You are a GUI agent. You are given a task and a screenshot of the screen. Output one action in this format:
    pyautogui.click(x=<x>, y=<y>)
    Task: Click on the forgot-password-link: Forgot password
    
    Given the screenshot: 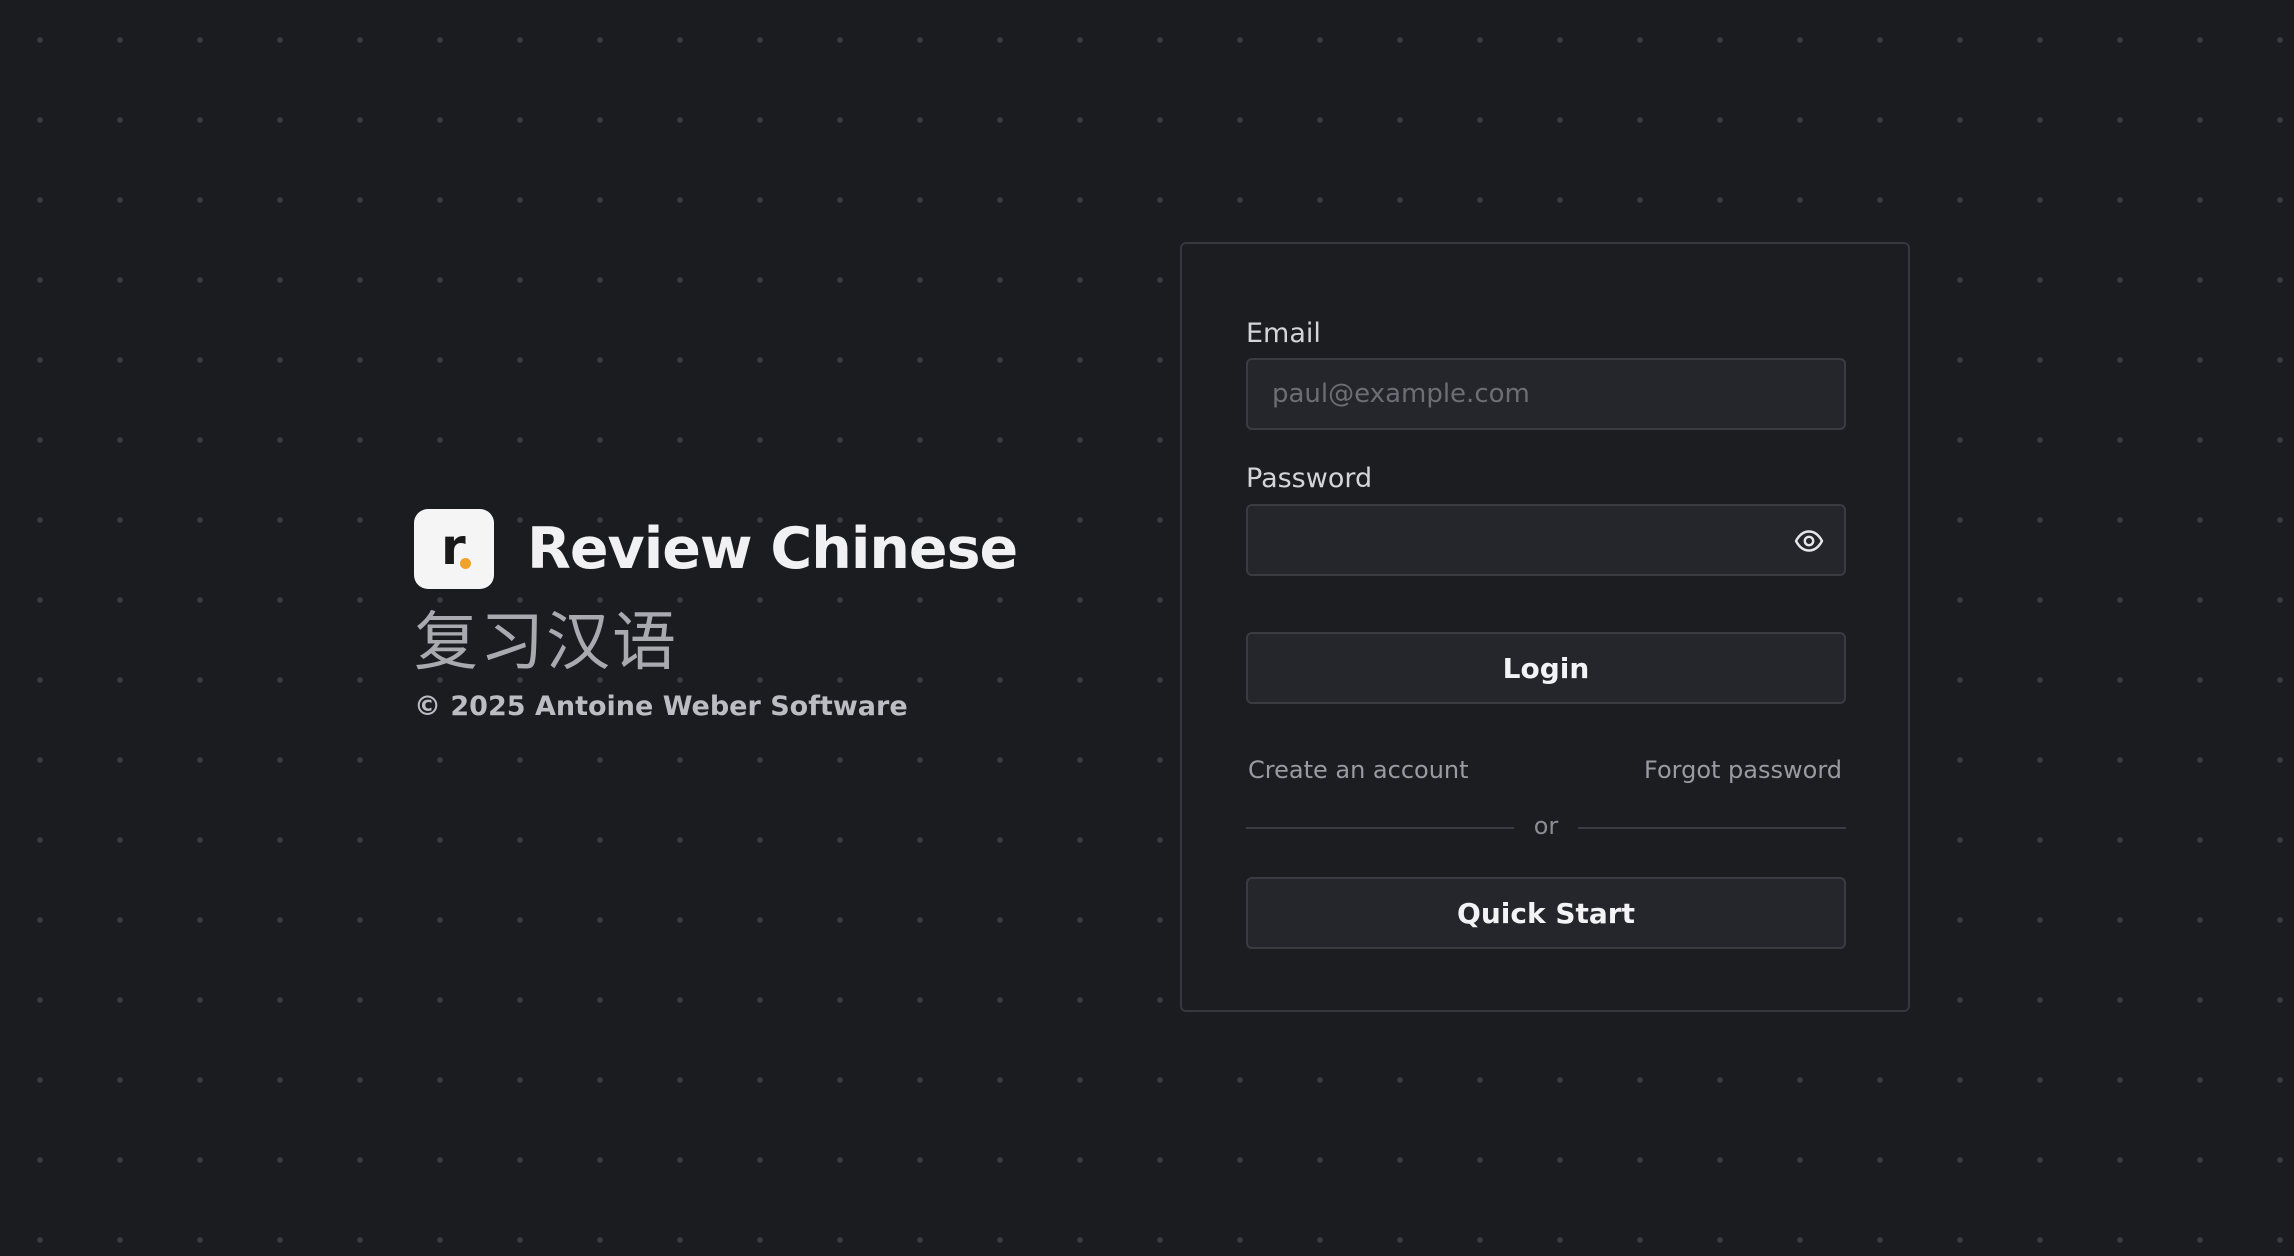 What is the action you would take?
    pyautogui.click(x=1743, y=770)
    